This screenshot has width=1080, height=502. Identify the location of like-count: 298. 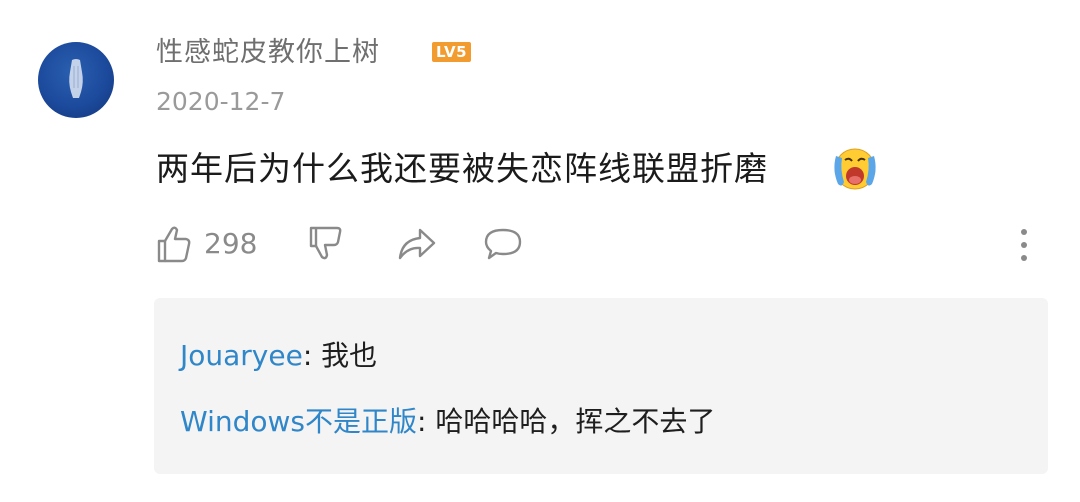
(231, 243).